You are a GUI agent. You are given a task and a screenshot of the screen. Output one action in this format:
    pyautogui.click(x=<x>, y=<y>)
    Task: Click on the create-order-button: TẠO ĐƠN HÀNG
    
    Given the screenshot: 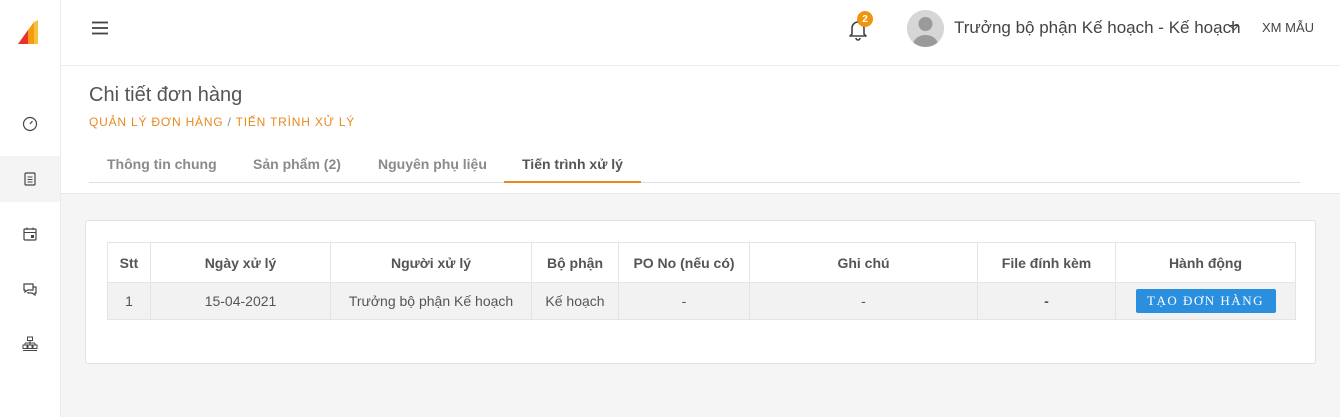 What is the action you would take?
    pyautogui.click(x=1205, y=301)
    